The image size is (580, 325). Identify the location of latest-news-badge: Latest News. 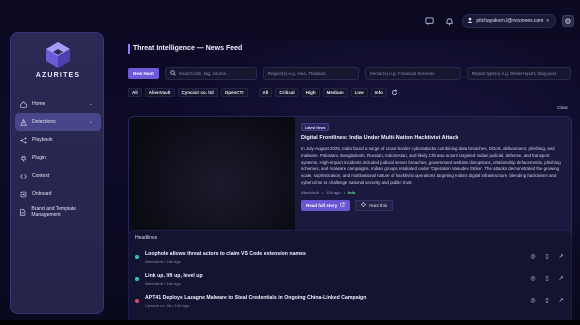
(315, 127).